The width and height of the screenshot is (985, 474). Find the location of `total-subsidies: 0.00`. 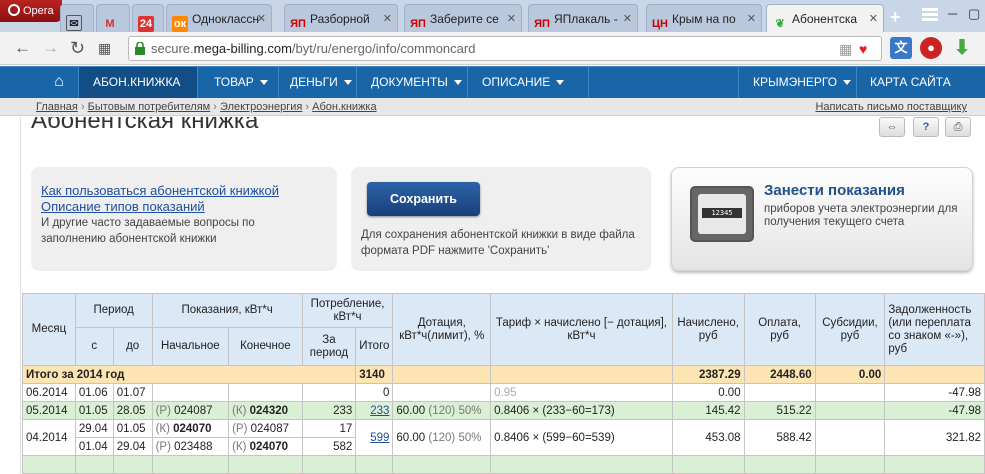

total-subsidies: 0.00 is located at coordinates (850, 374).